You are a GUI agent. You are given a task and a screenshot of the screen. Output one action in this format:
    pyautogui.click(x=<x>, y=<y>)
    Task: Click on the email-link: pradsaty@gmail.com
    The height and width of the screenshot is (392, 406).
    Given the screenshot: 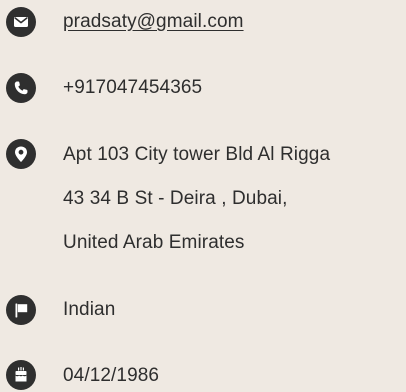 What is the action you would take?
    pyautogui.click(x=153, y=22)
    